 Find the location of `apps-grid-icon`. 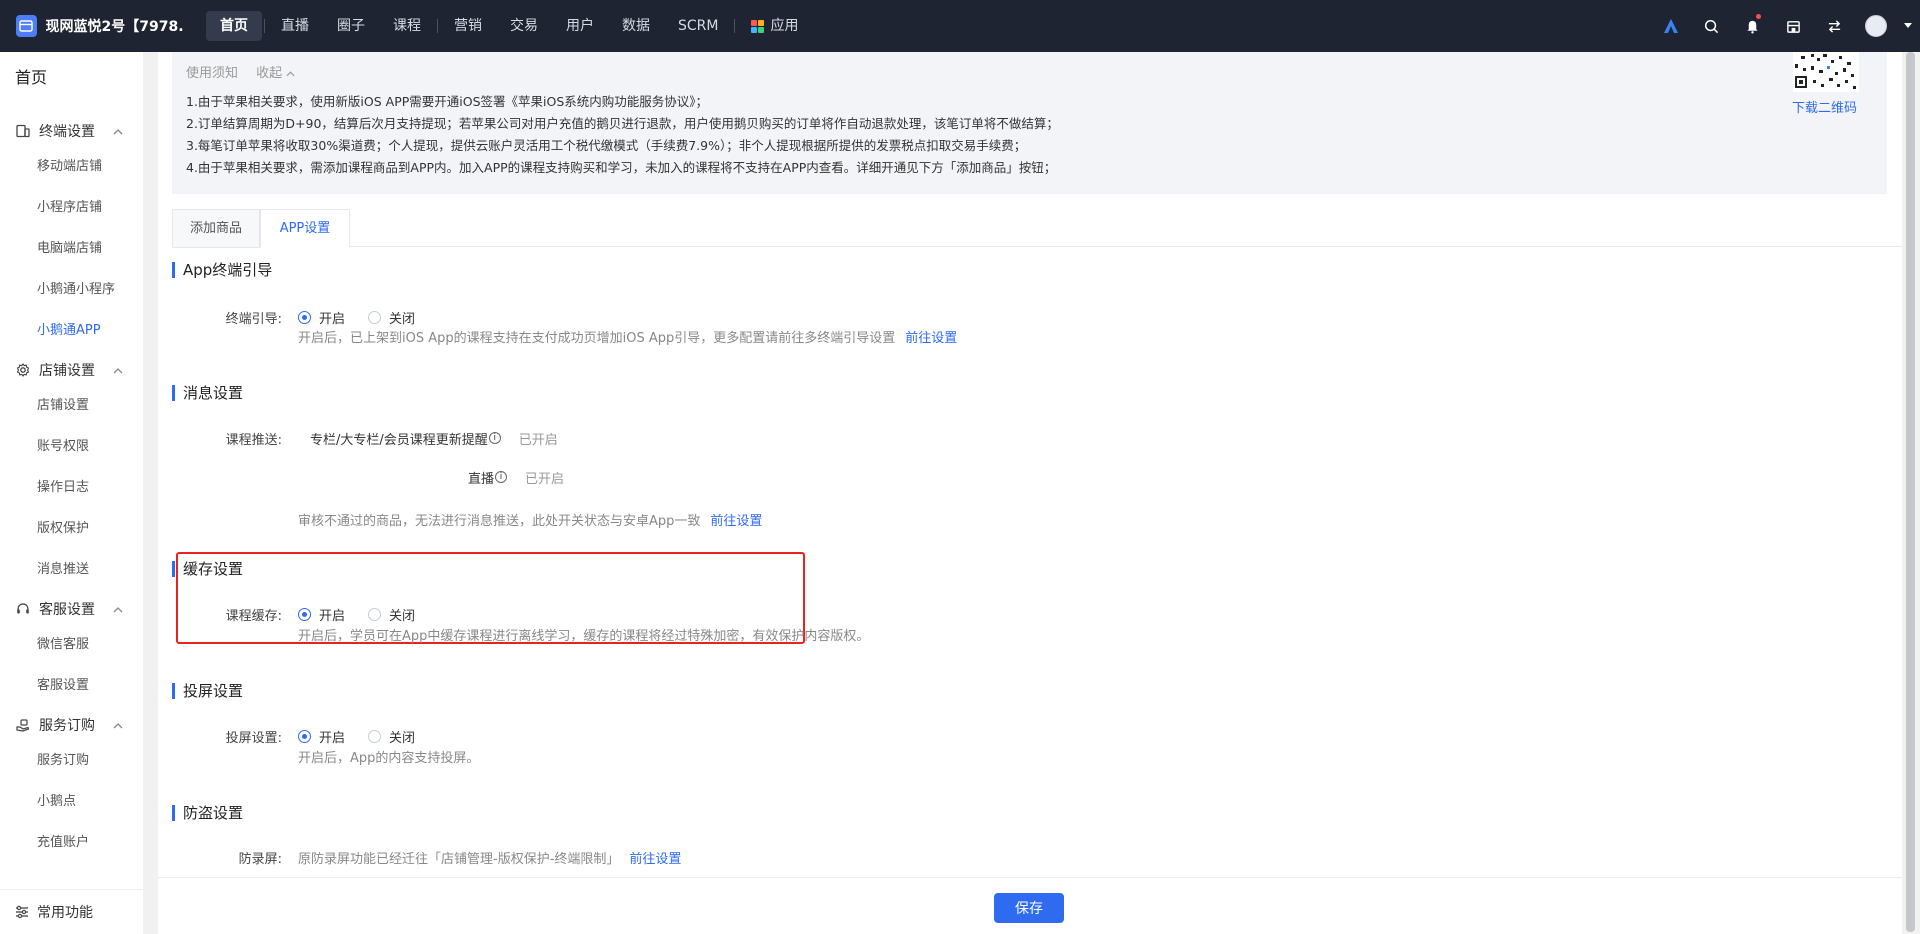

apps-grid-icon is located at coordinates (758, 26).